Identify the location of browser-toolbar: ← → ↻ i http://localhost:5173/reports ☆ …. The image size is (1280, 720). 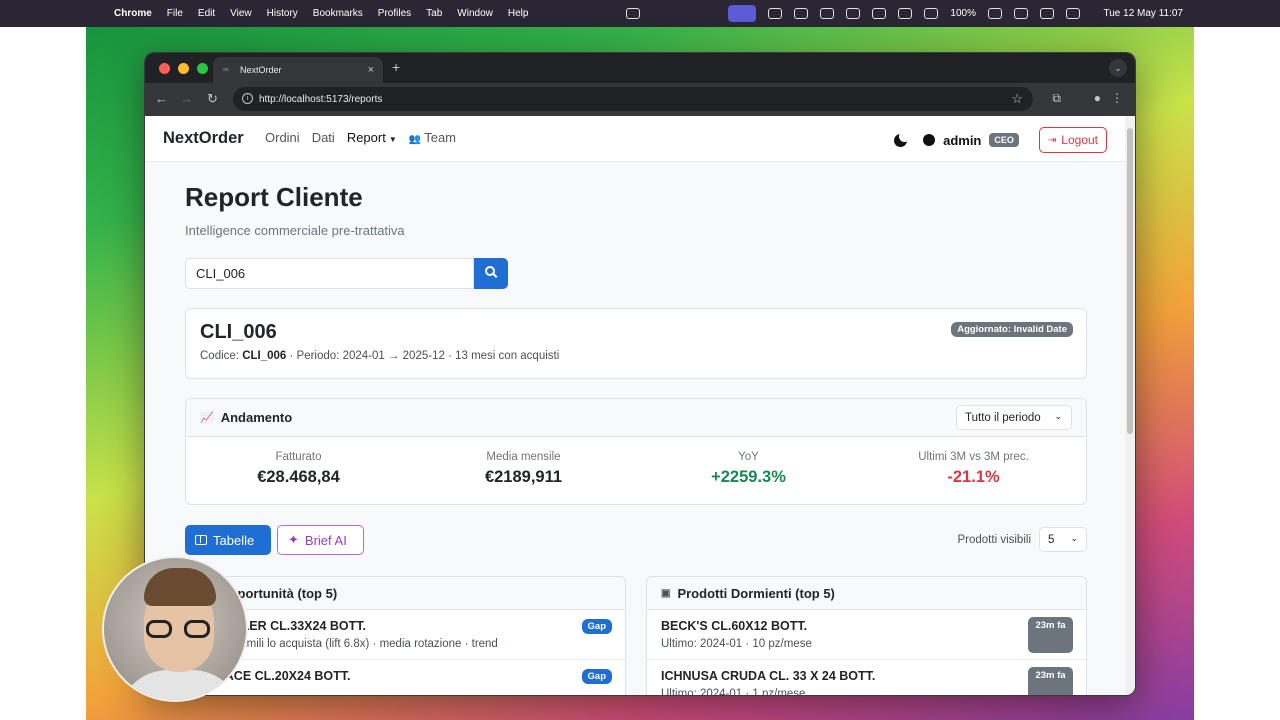
(640, 99).